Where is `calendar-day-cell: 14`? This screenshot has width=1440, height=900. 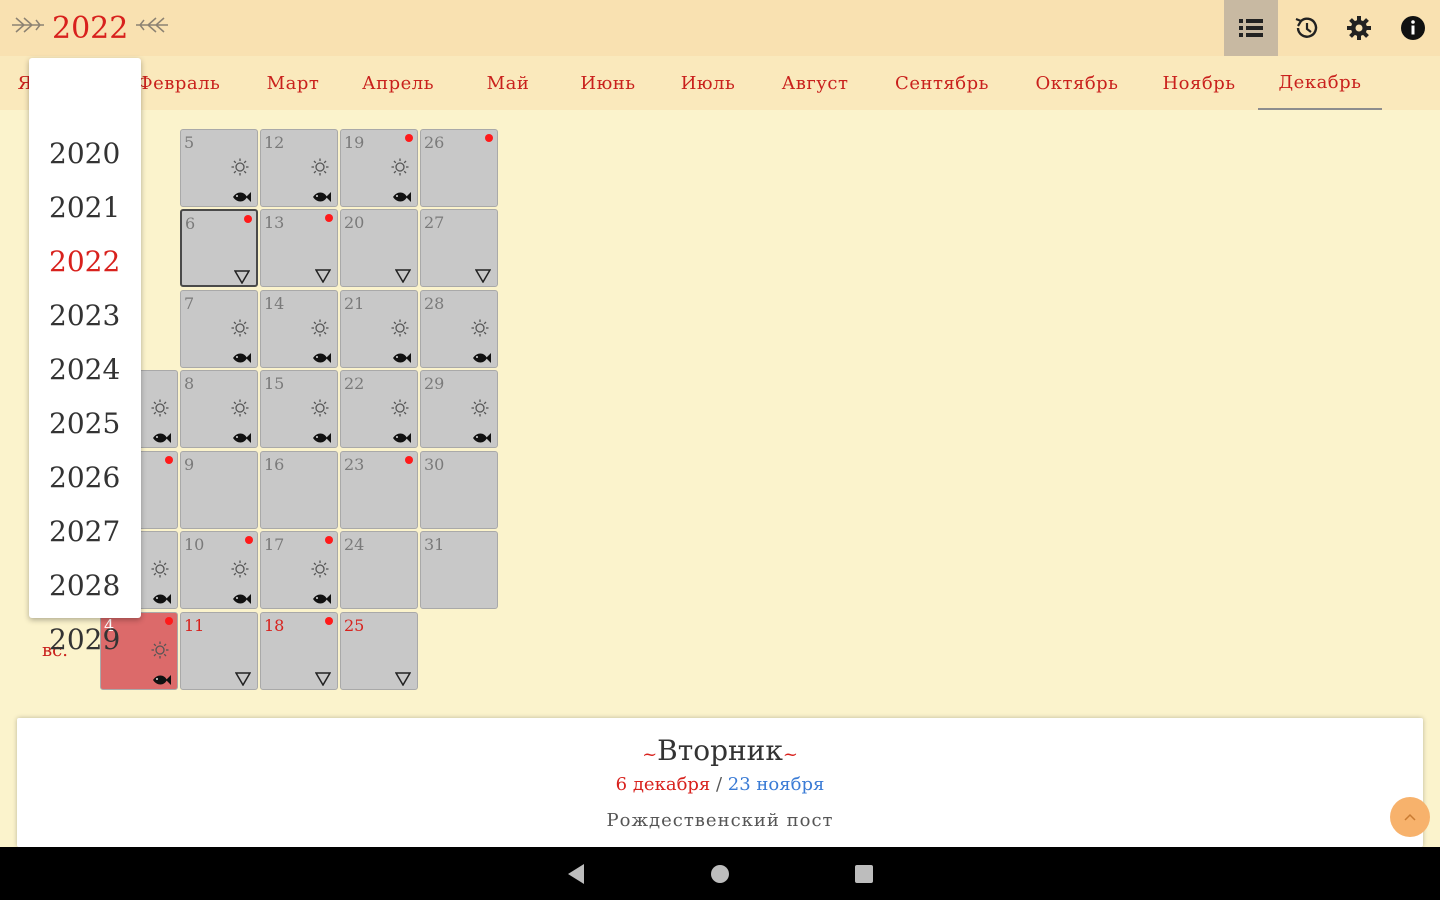
calendar-day-cell: 14 is located at coordinates (299, 329).